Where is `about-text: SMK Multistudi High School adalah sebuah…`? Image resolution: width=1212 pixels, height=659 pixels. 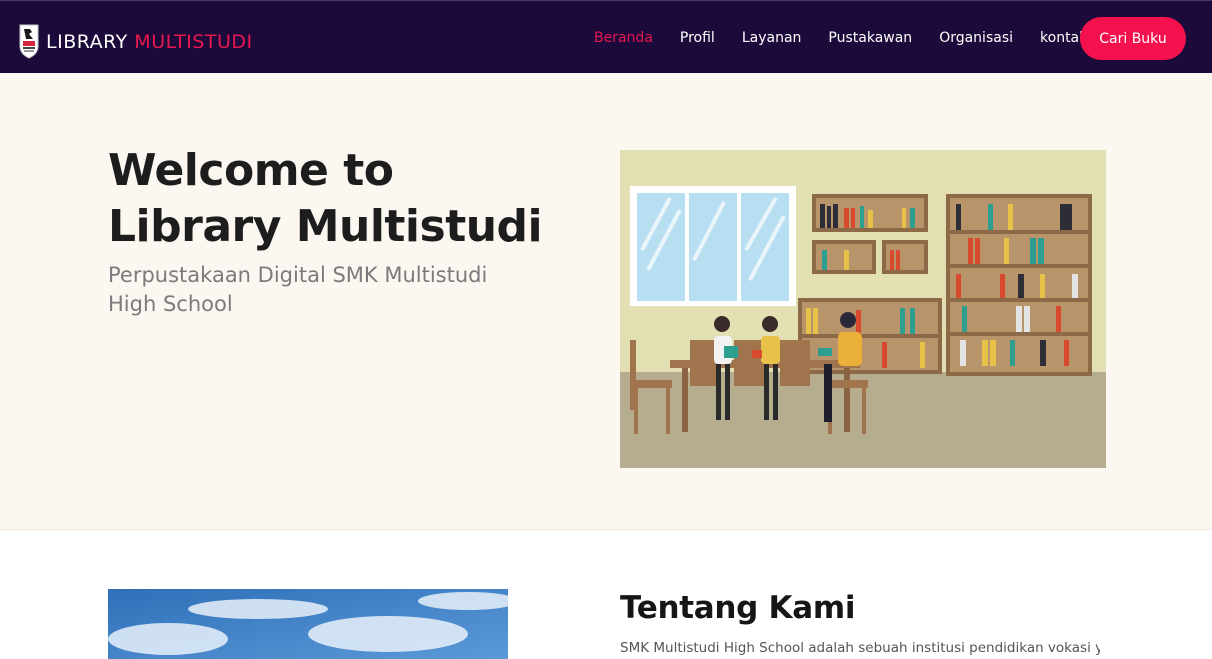
about-text: SMK Multistudi High School adalah sebuah… is located at coordinates (860, 648).